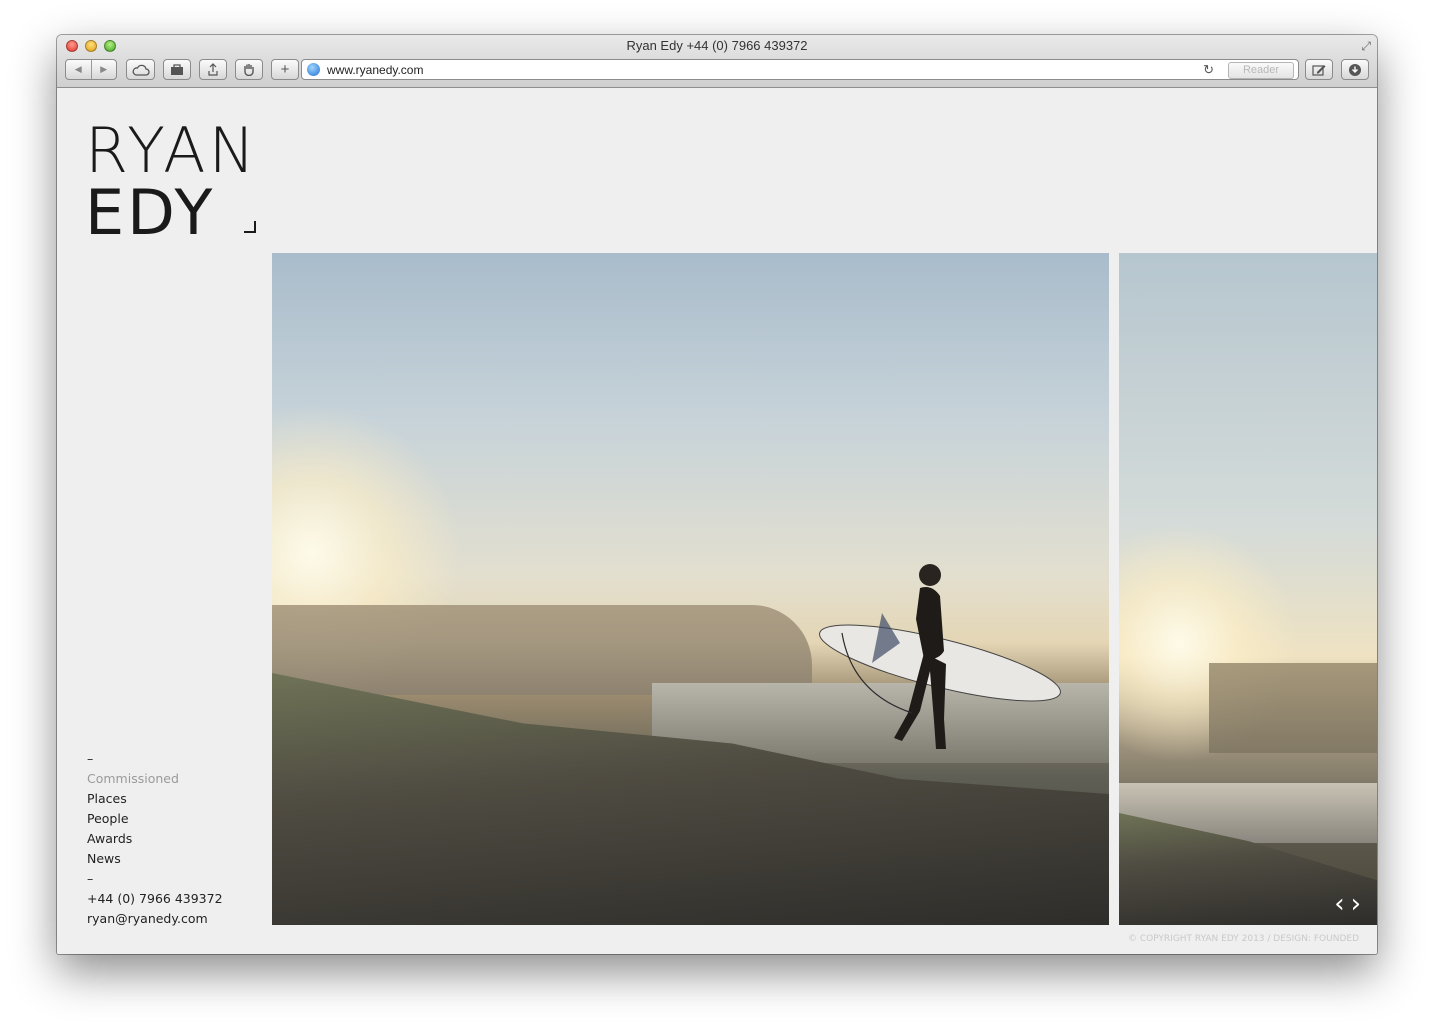 Image resolution: width=1434 pixels, height=1034 pixels. I want to click on gallery-arrows: ‹ ›, so click(1347, 904).